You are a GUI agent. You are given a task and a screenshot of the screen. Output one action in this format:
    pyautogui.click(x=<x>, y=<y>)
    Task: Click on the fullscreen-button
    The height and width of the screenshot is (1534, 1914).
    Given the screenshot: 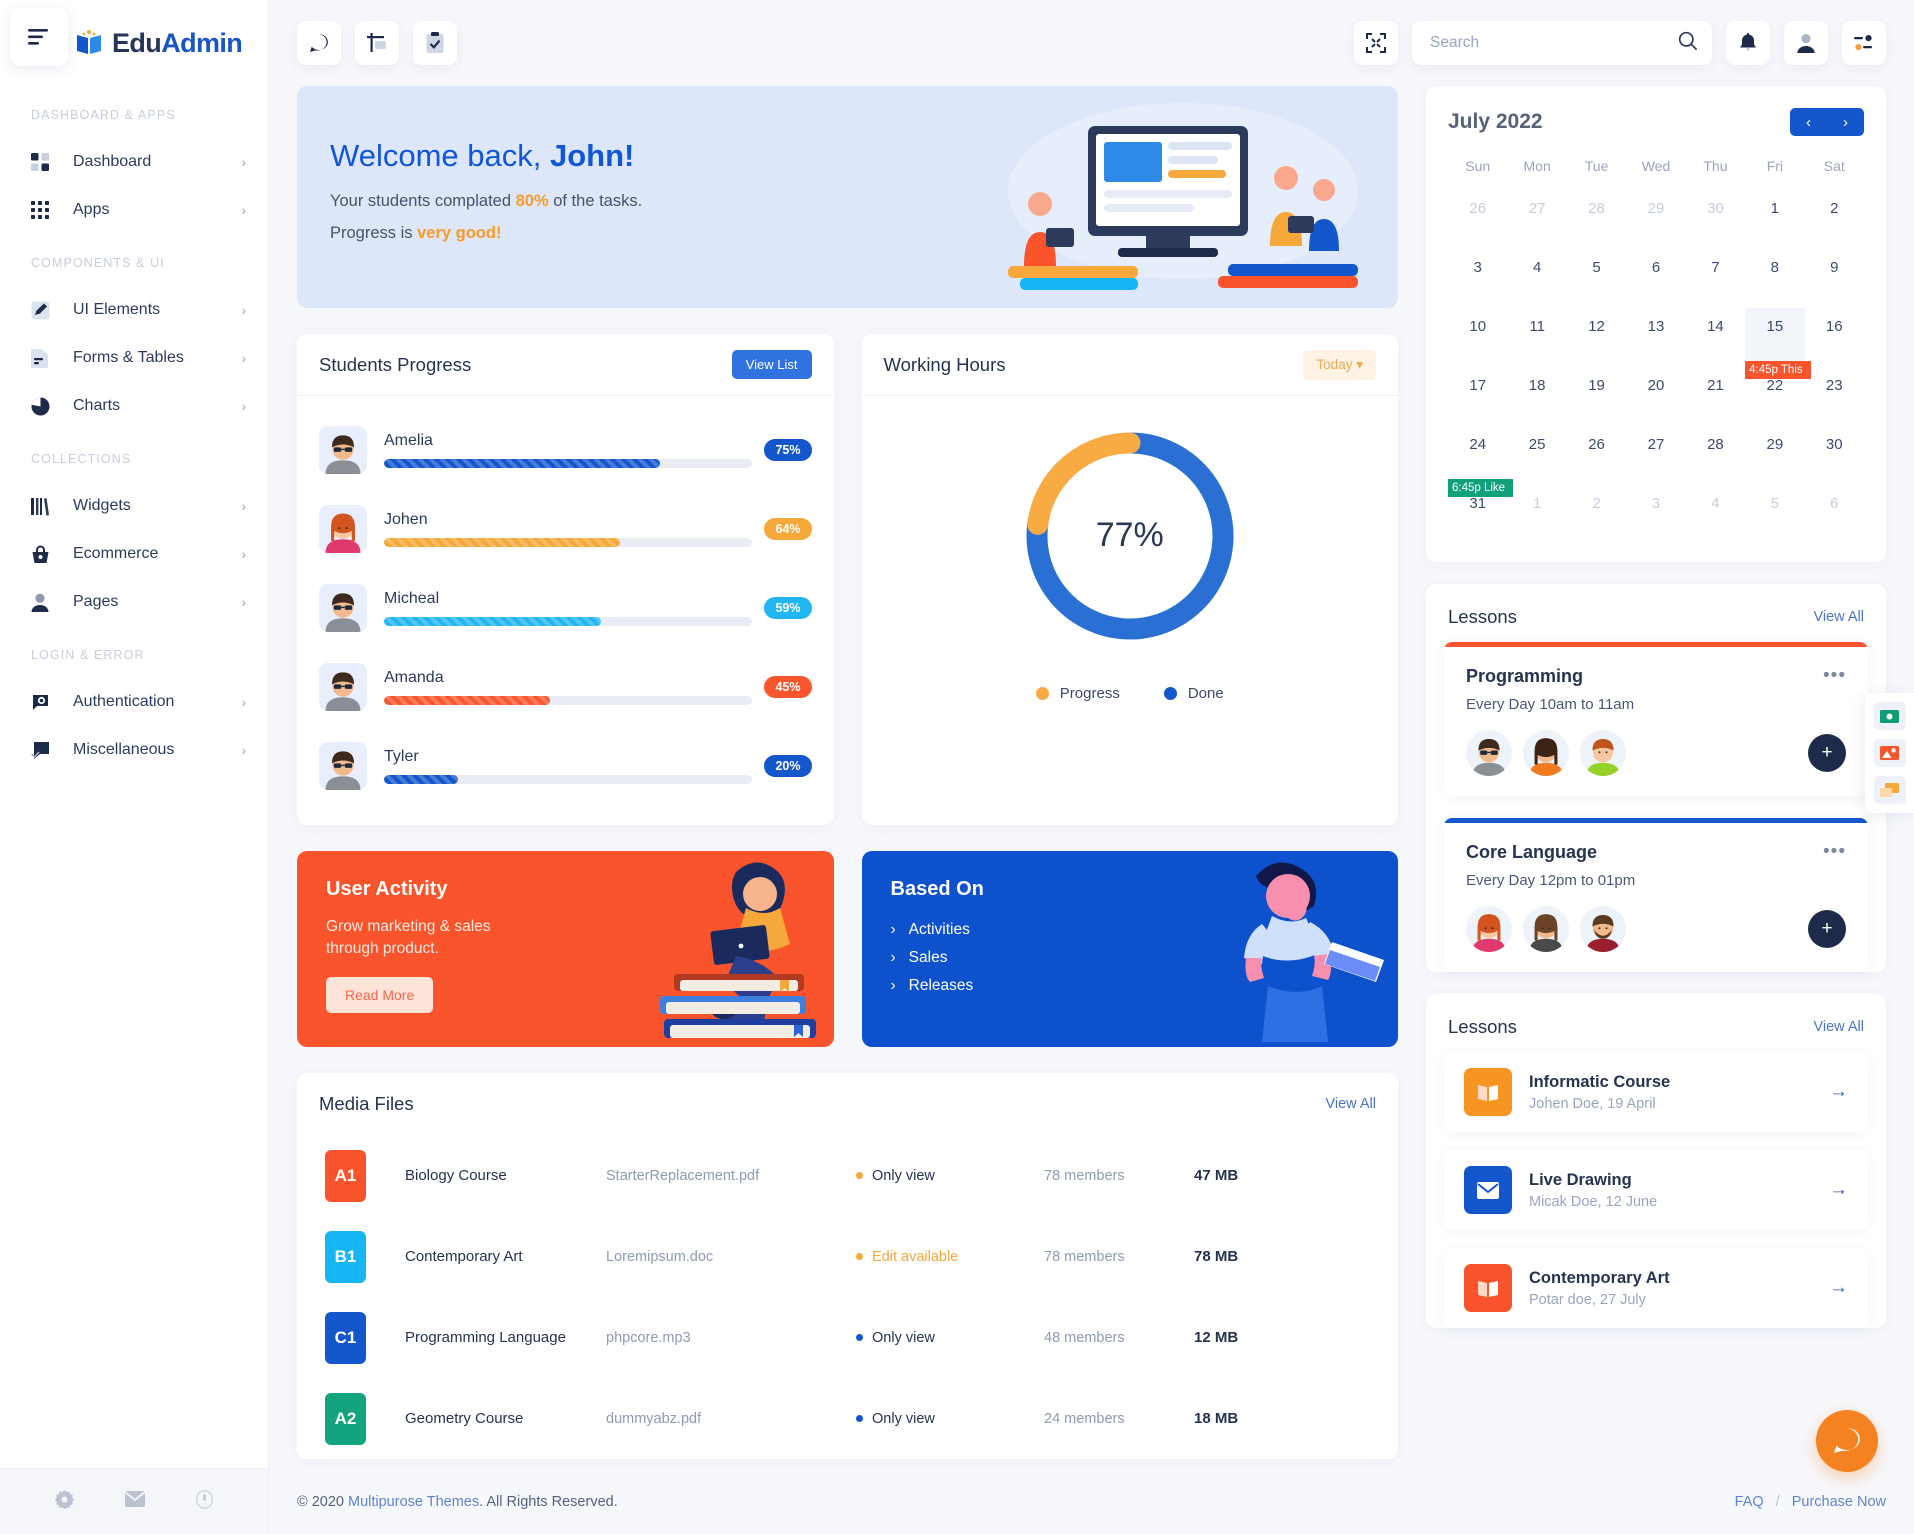 What is the action you would take?
    pyautogui.click(x=1376, y=43)
    